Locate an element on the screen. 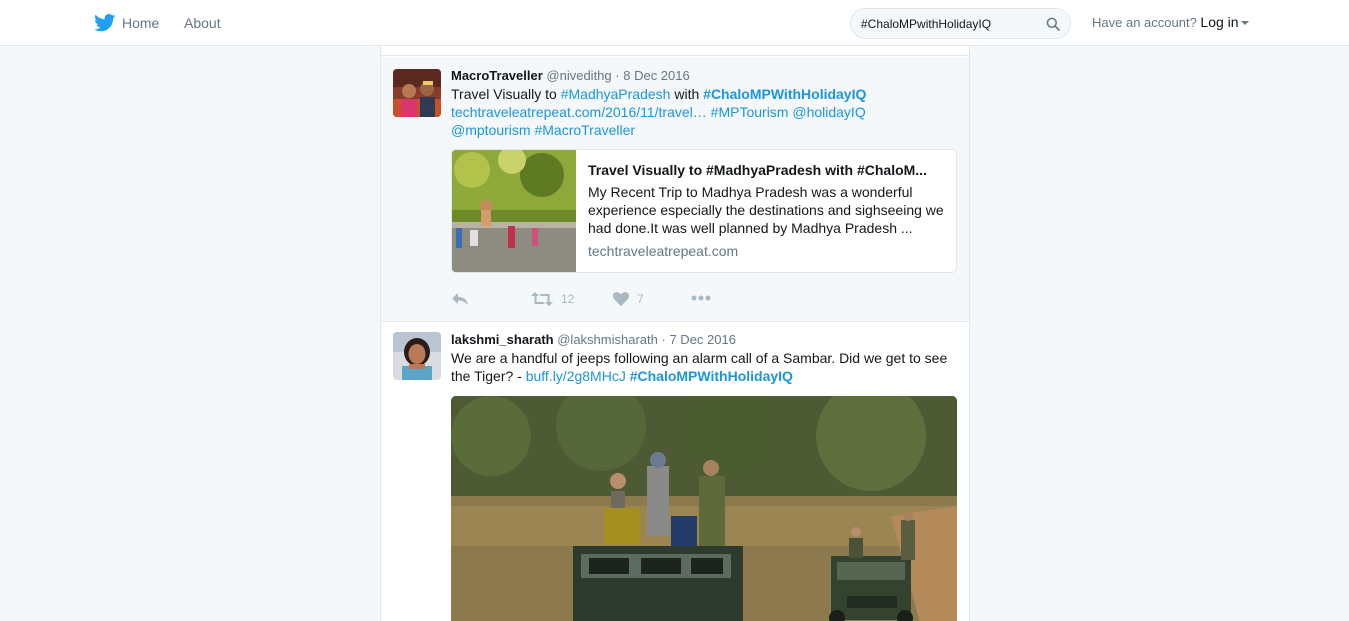 Image resolution: width=1349 pixels, height=621 pixels. mention-link: @holidayIQ is located at coordinates (828, 112).